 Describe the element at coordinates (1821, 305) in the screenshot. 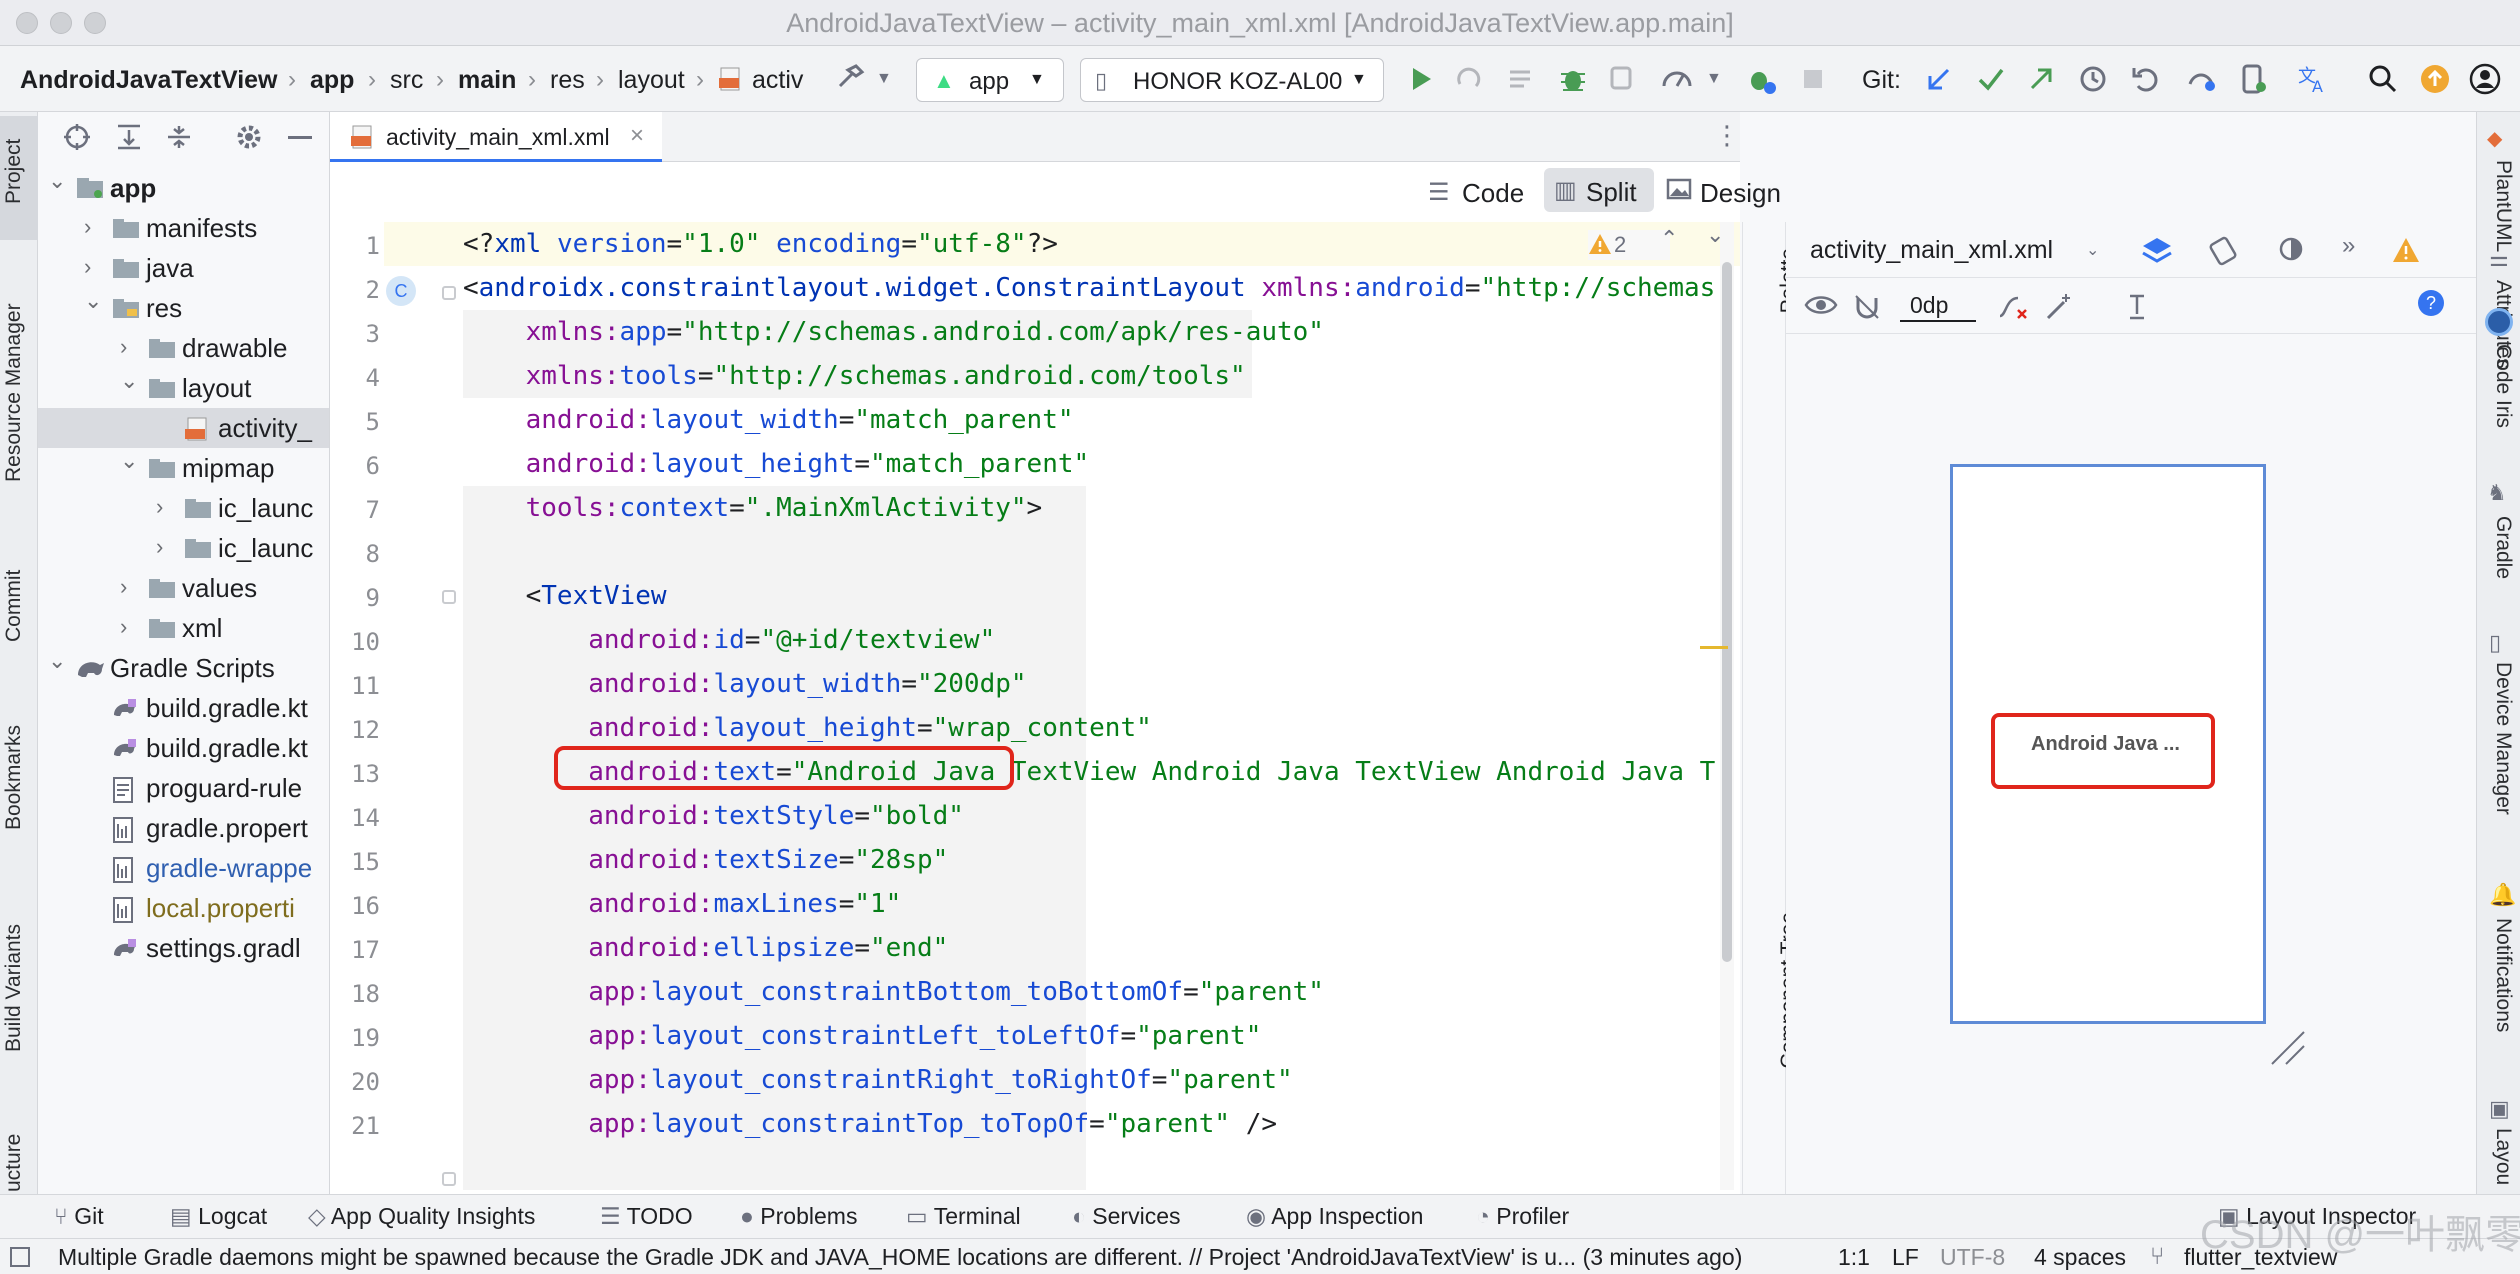

I see `eye-icon` at that location.